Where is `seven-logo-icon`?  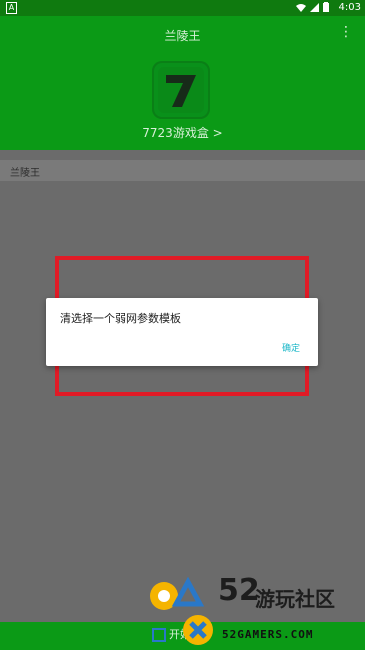
seven-logo-icon is located at coordinates (181, 90).